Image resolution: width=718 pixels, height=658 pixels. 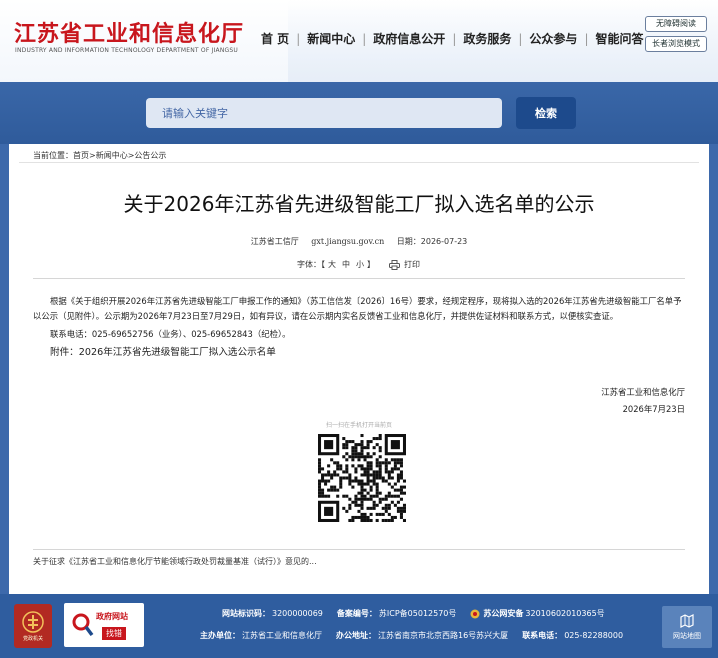 What do you see at coordinates (643, 401) in the screenshot?
I see `article-signature: 江苏省工业和信息化厅 2026年7月23日` at bounding box center [643, 401].